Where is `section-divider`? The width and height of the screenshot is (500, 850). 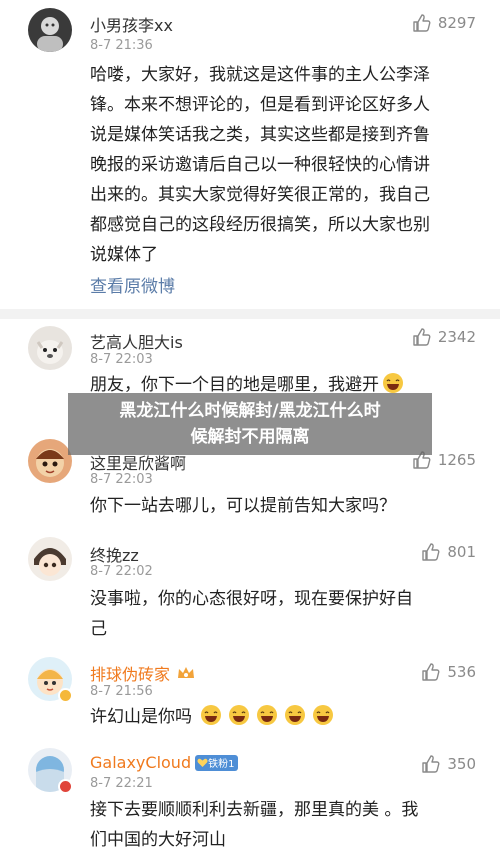 section-divider is located at coordinates (250, 314).